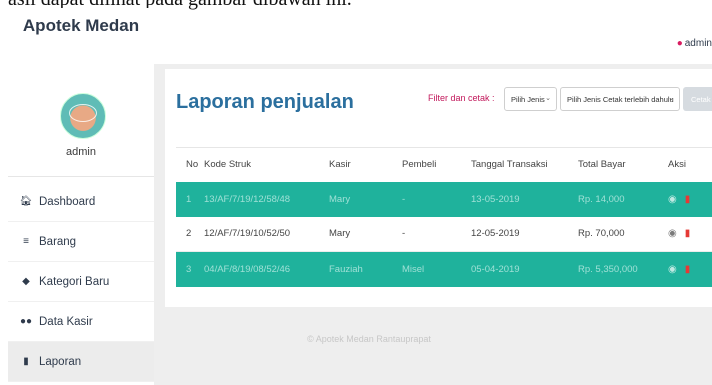 Image resolution: width=712 pixels, height=385 pixels. Describe the element at coordinates (623, 269) in the screenshot. I see `cell-total: Rp. 5,350,000` at that location.